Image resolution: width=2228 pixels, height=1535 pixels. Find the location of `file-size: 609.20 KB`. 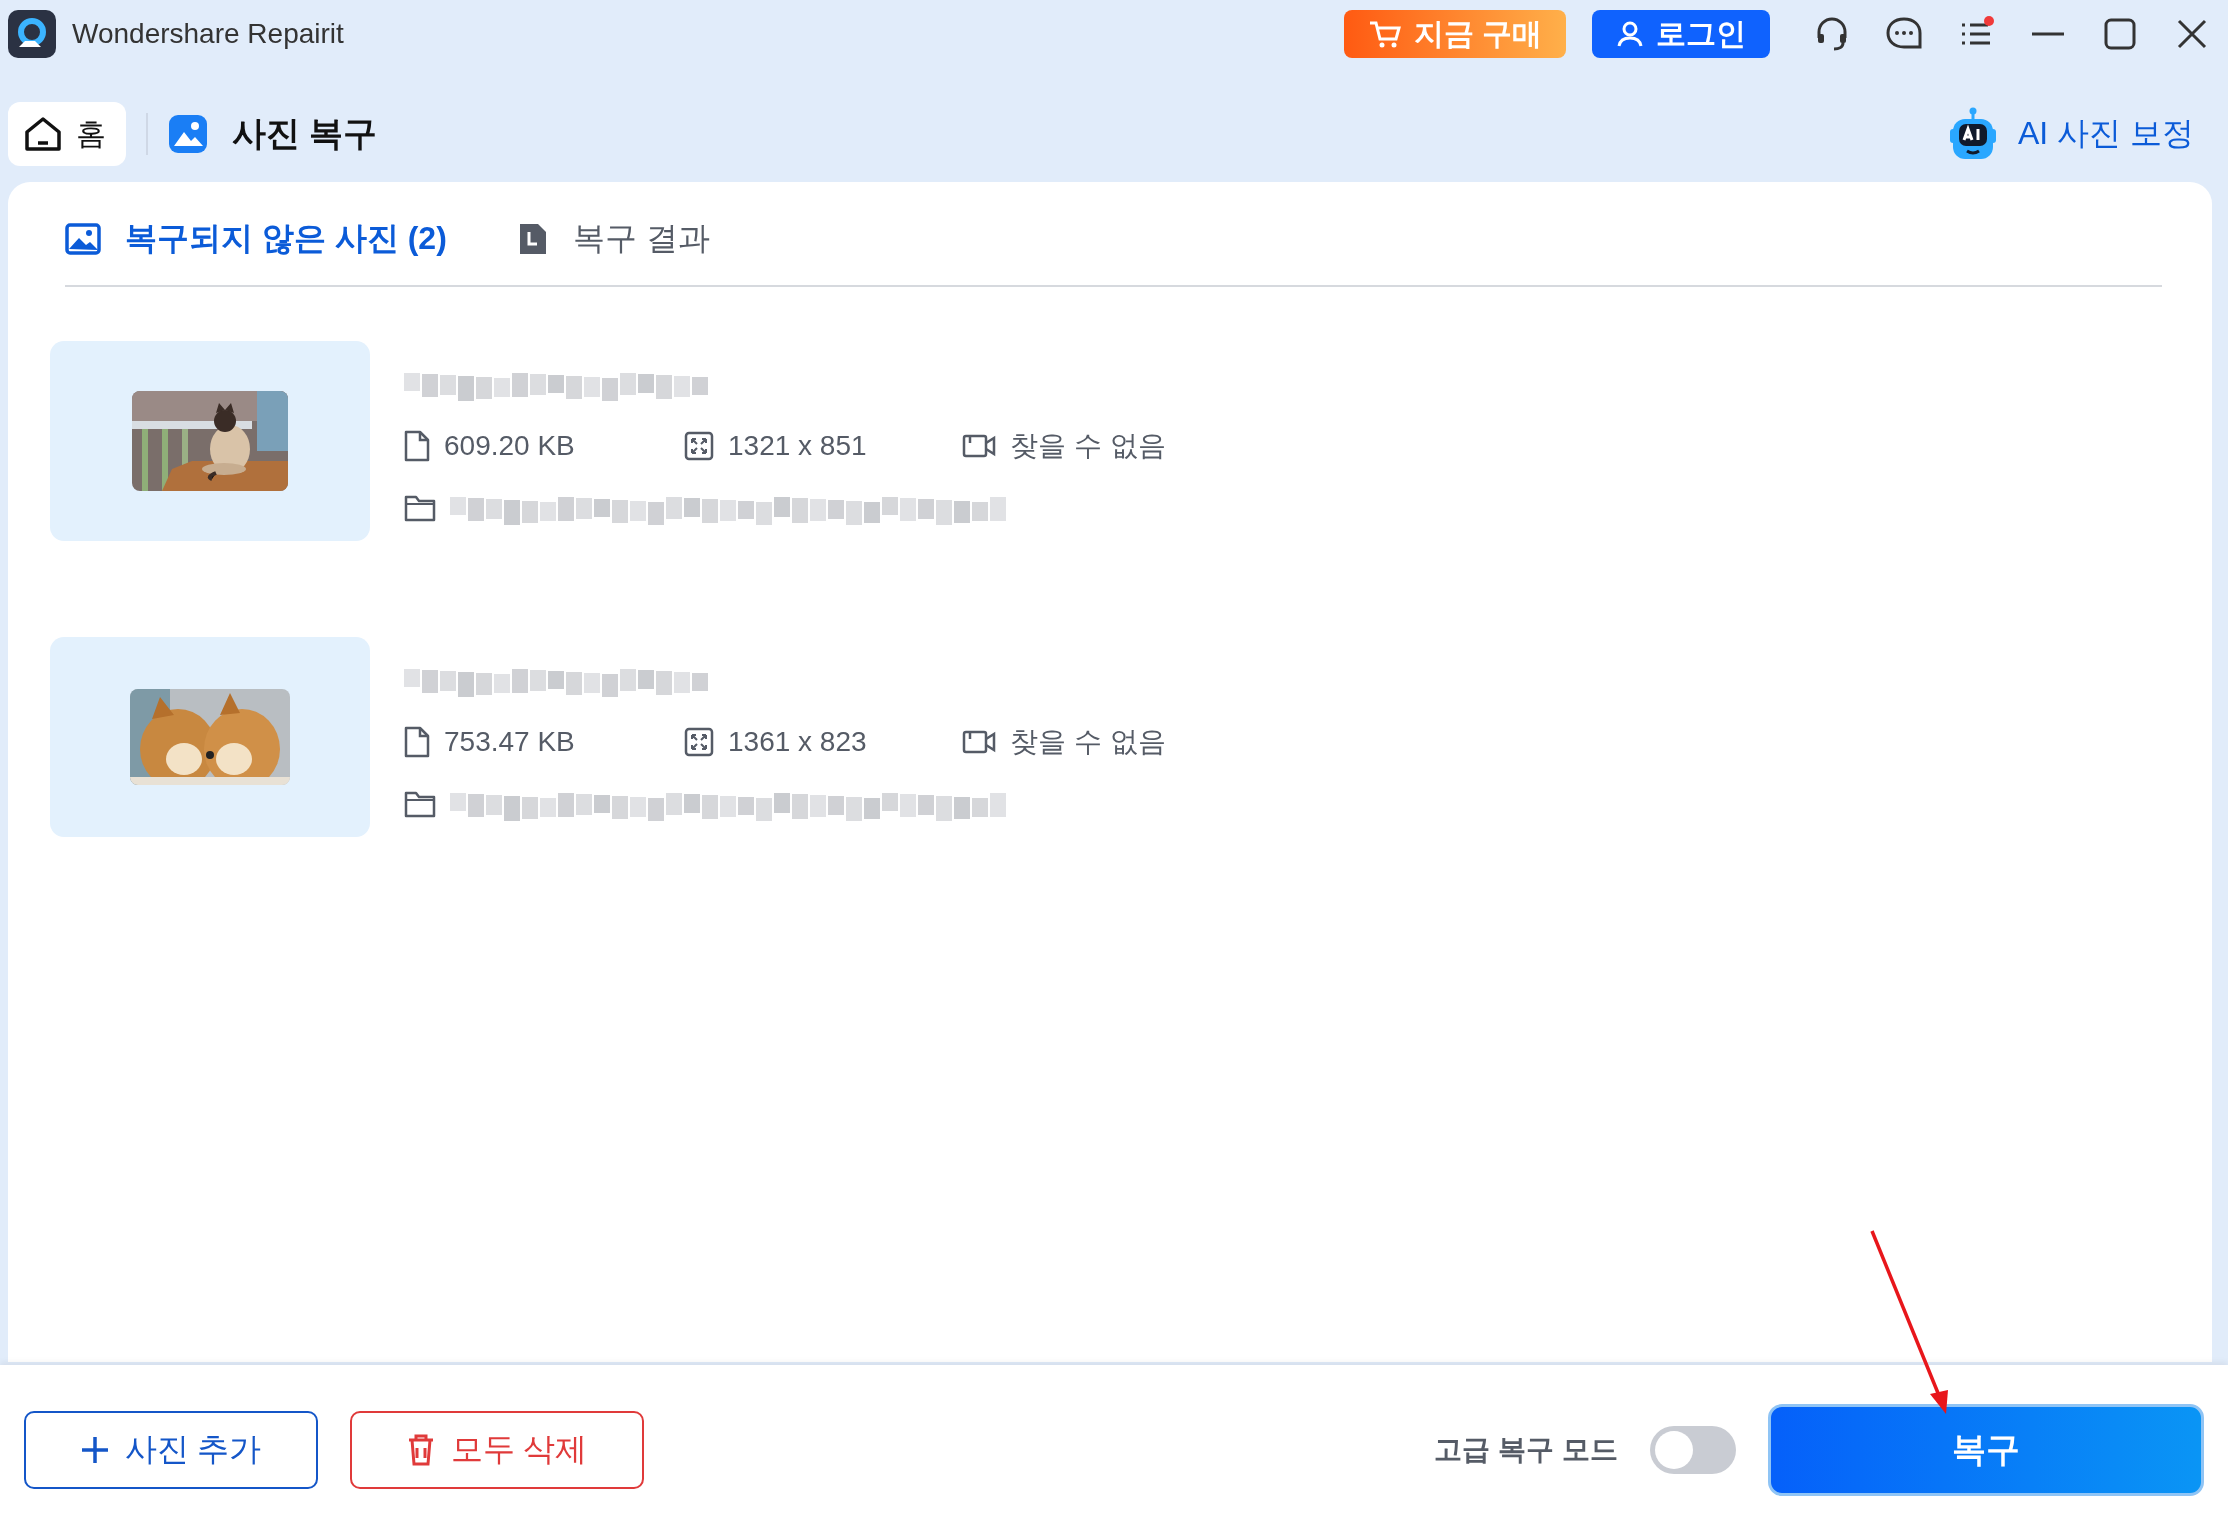

file-size: 609.20 KB is located at coordinates (509, 446).